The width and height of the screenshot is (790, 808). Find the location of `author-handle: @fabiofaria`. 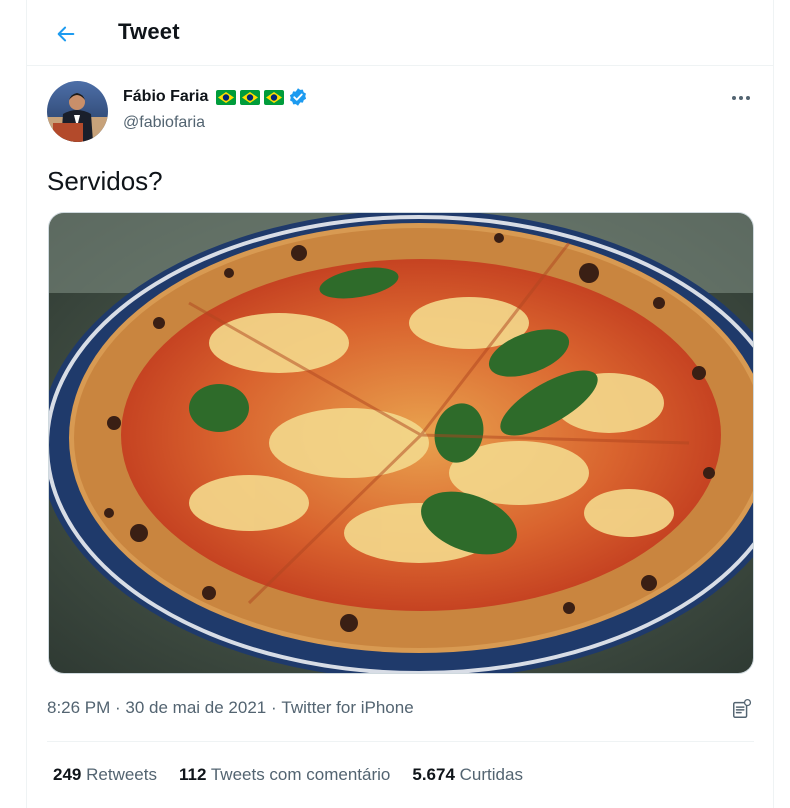

author-handle: @fabiofaria is located at coordinates (164, 123).